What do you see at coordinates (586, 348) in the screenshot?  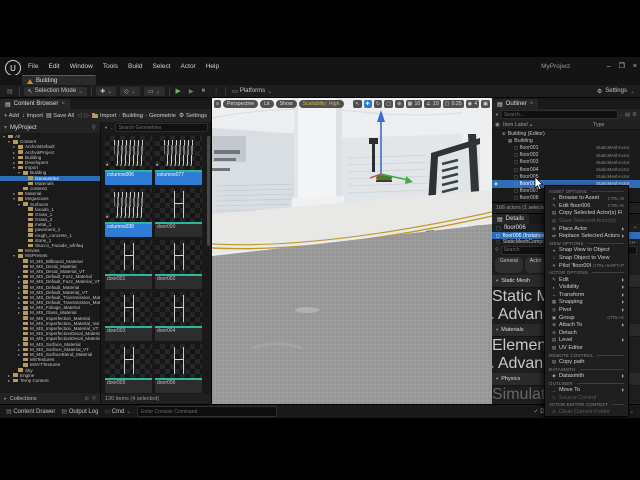 I see `context-menu-item: ▧ UV Editor` at bounding box center [586, 348].